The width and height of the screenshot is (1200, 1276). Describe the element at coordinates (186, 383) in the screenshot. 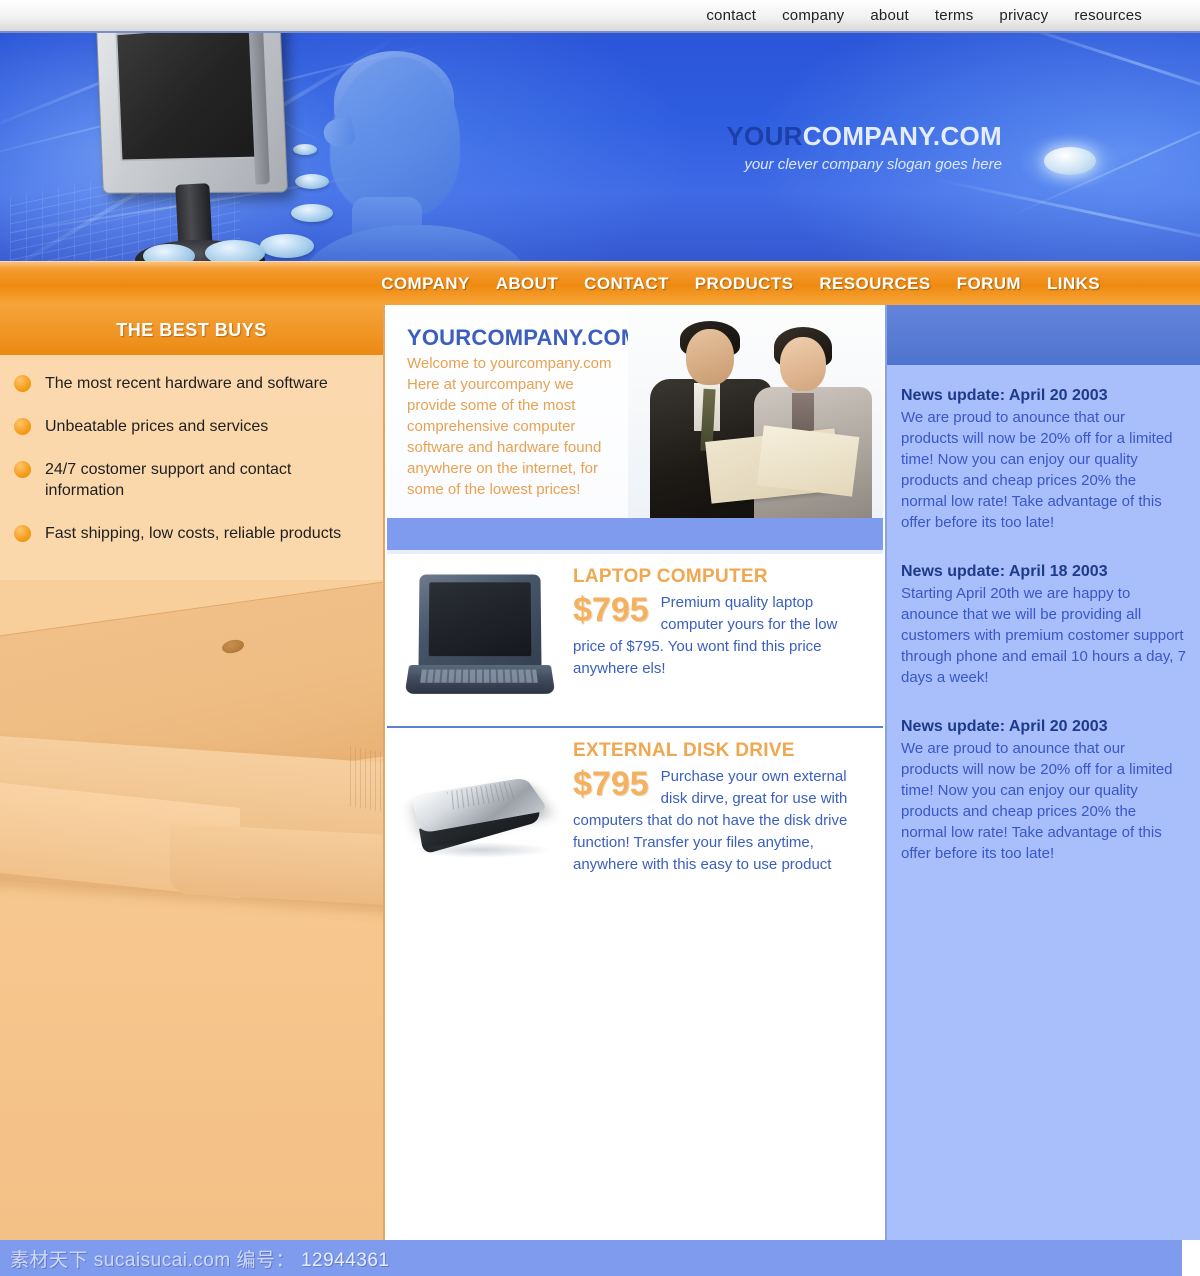

I see `sidebar-bullet-text: The most recent hardware and software` at that location.